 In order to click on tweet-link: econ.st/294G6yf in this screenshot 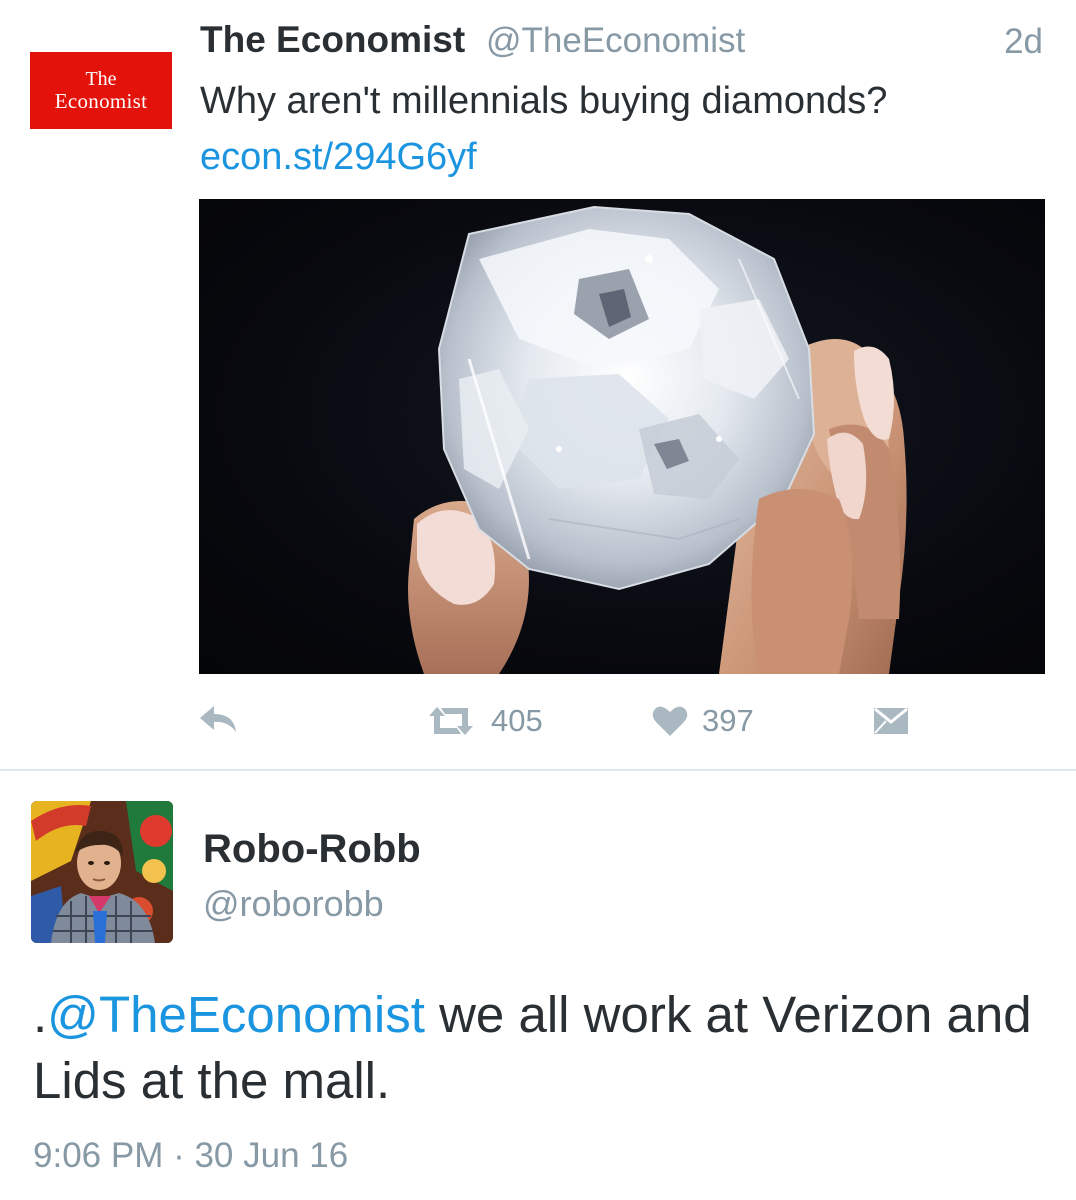, I will do `click(338, 157)`.